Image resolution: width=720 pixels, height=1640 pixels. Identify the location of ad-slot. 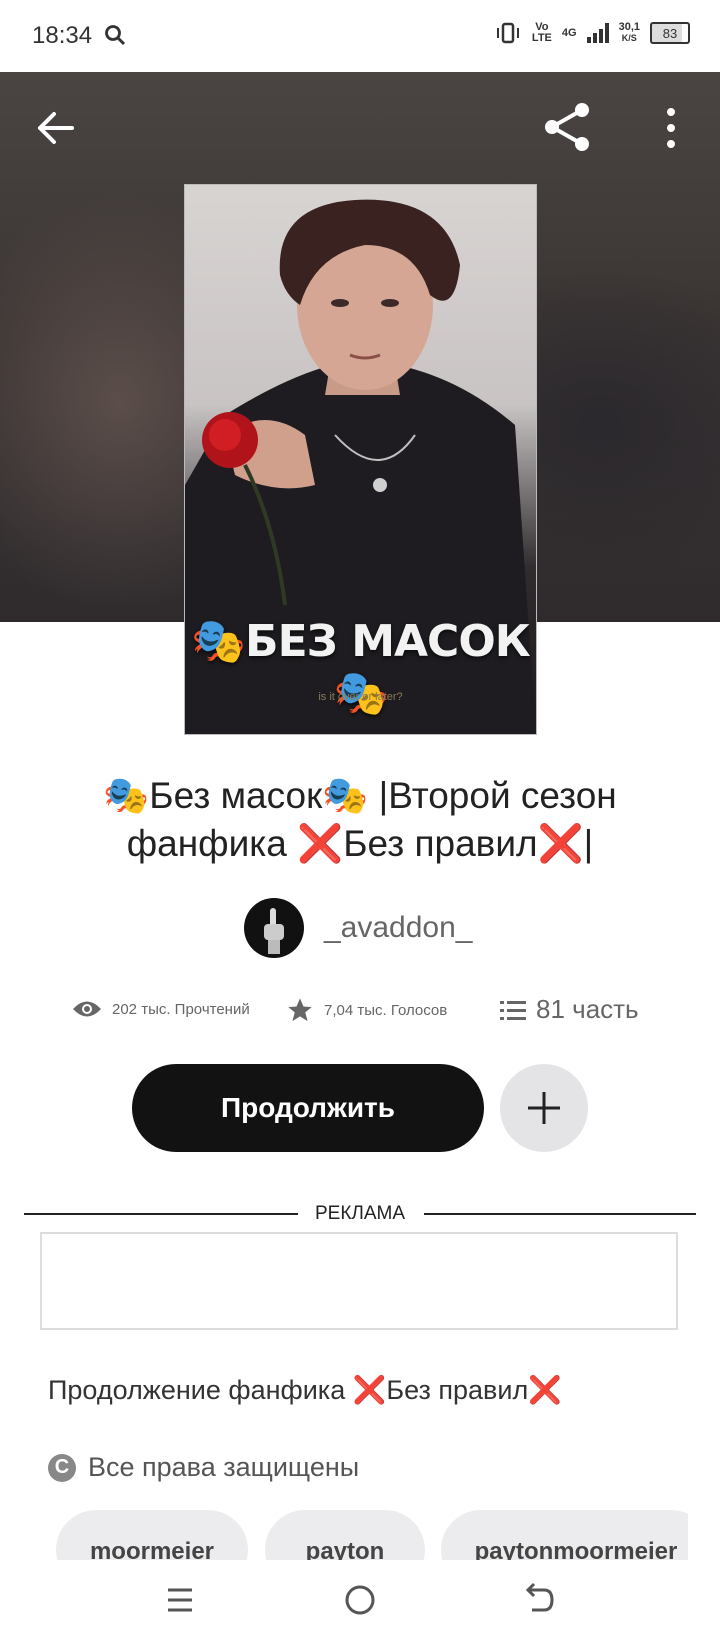
(359, 1281).